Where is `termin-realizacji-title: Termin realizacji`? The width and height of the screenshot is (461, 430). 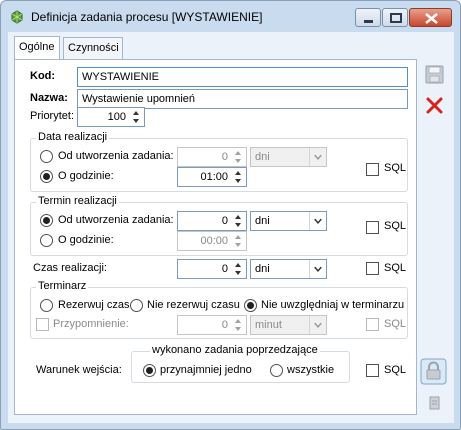
termin-realizacji-title: Termin realizacji is located at coordinates (77, 201).